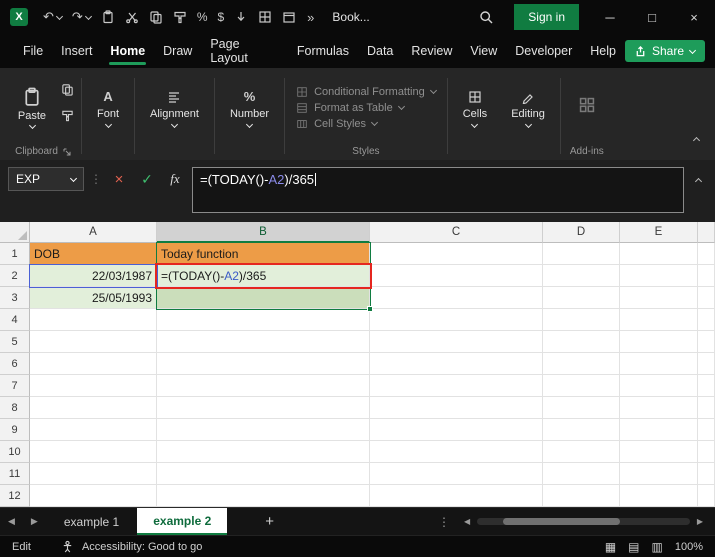 The image size is (715, 557). Describe the element at coordinates (142, 547) in the screenshot. I see `accessibility-status: Accessibility: Good to go` at that location.